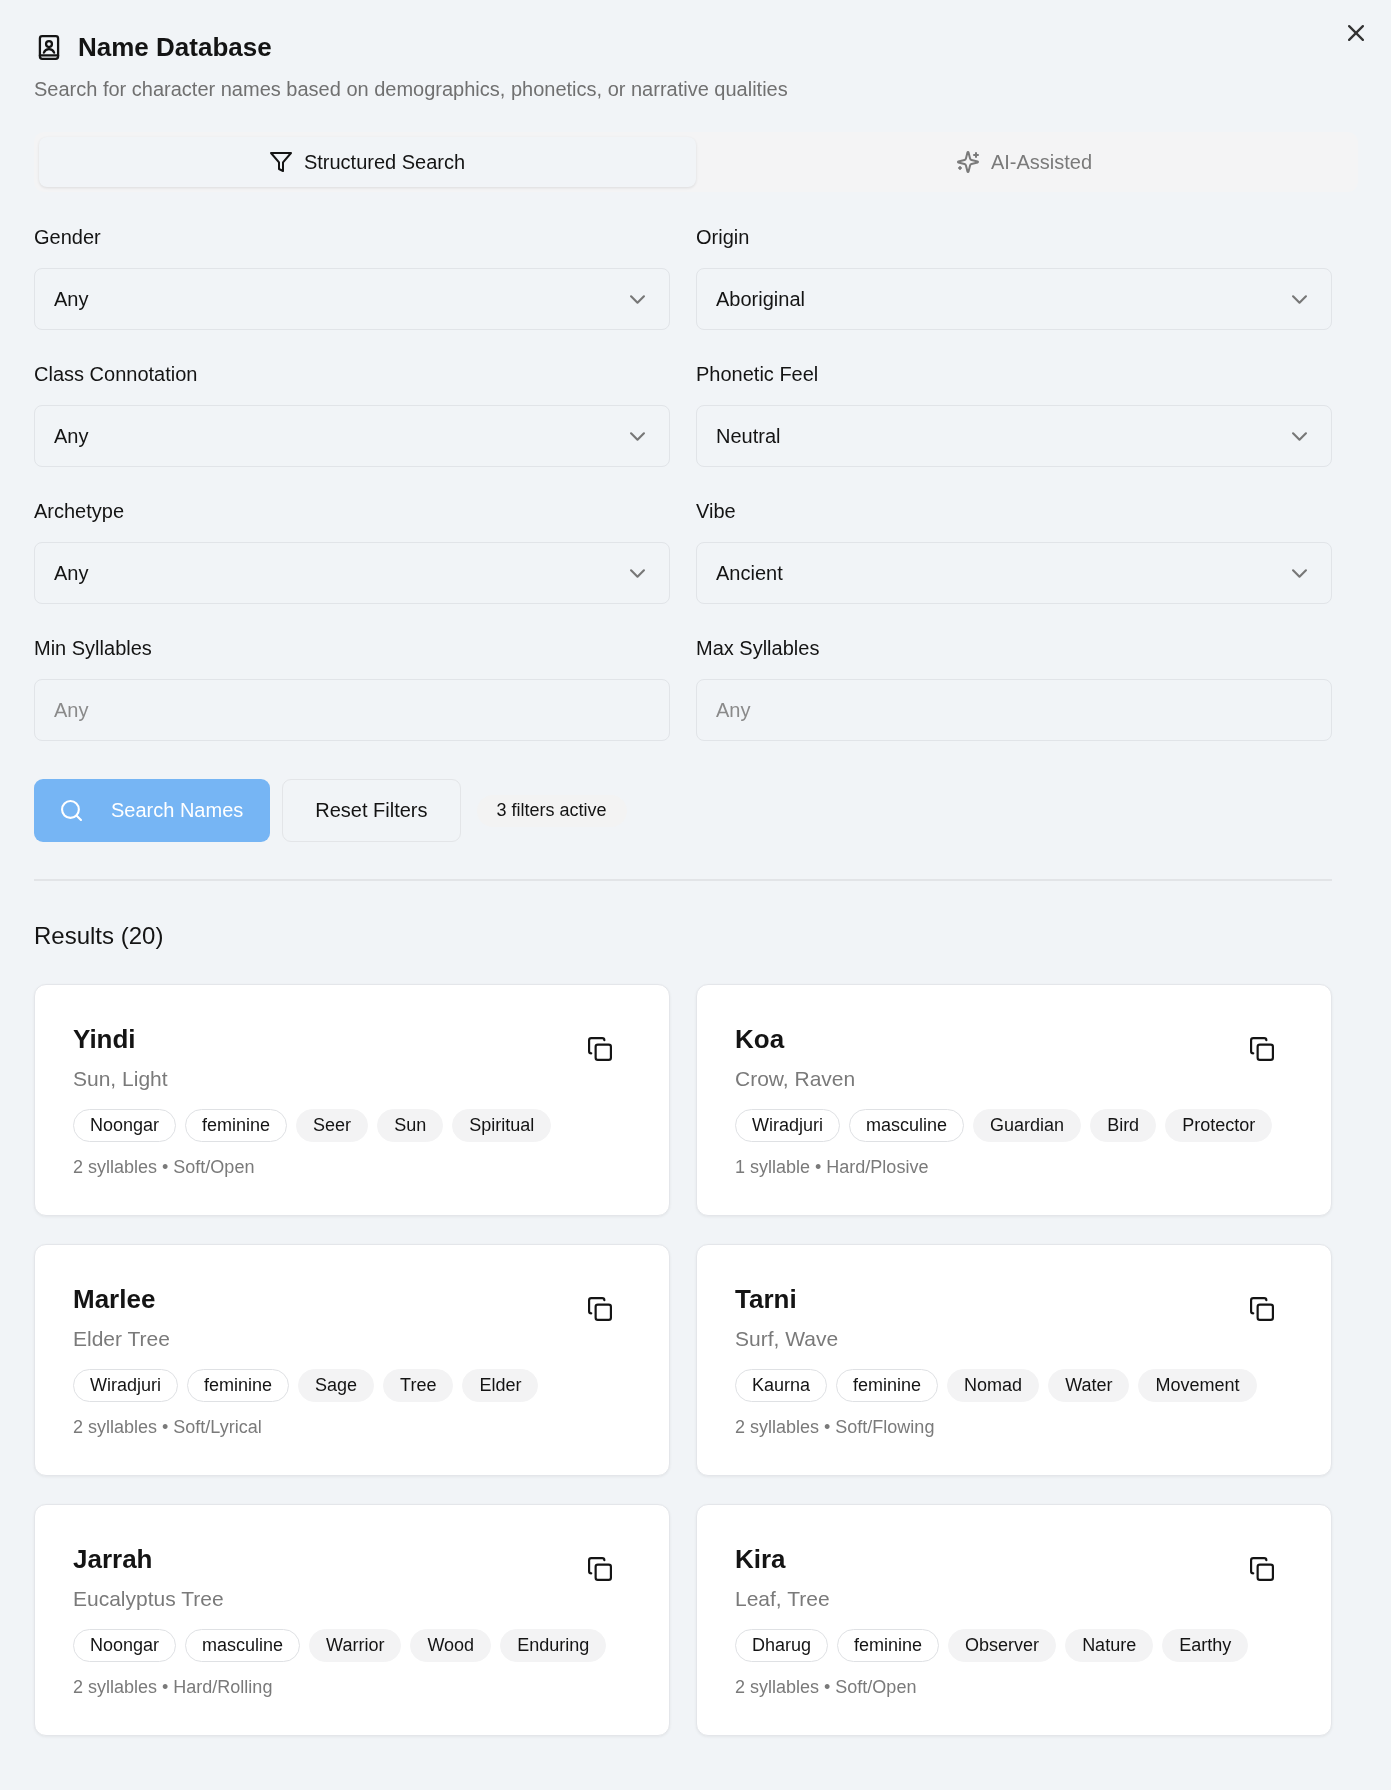 Image resolution: width=1391 pixels, height=1790 pixels. Describe the element at coordinates (68, 237) in the screenshot. I see `field-label: Gender` at that location.